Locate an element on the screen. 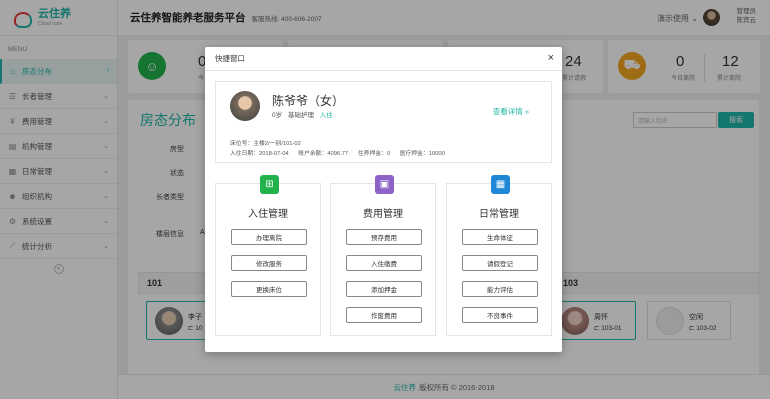 The width and height of the screenshot is (770, 399). leave-registration-button: 请假登记 is located at coordinates (500, 263).